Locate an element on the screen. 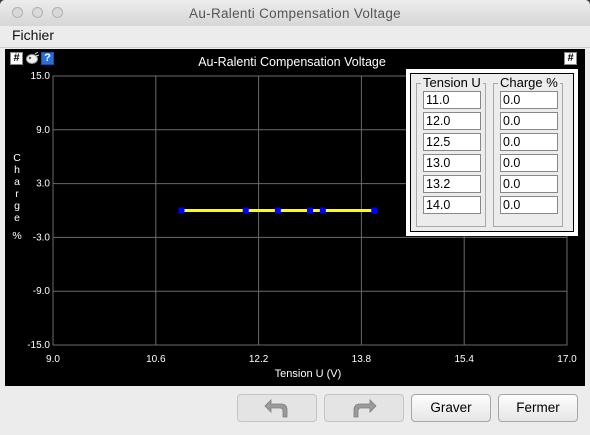 Image resolution: width=590 pixels, height=435 pixels. undo-arrow-icon is located at coordinates (276, 408).